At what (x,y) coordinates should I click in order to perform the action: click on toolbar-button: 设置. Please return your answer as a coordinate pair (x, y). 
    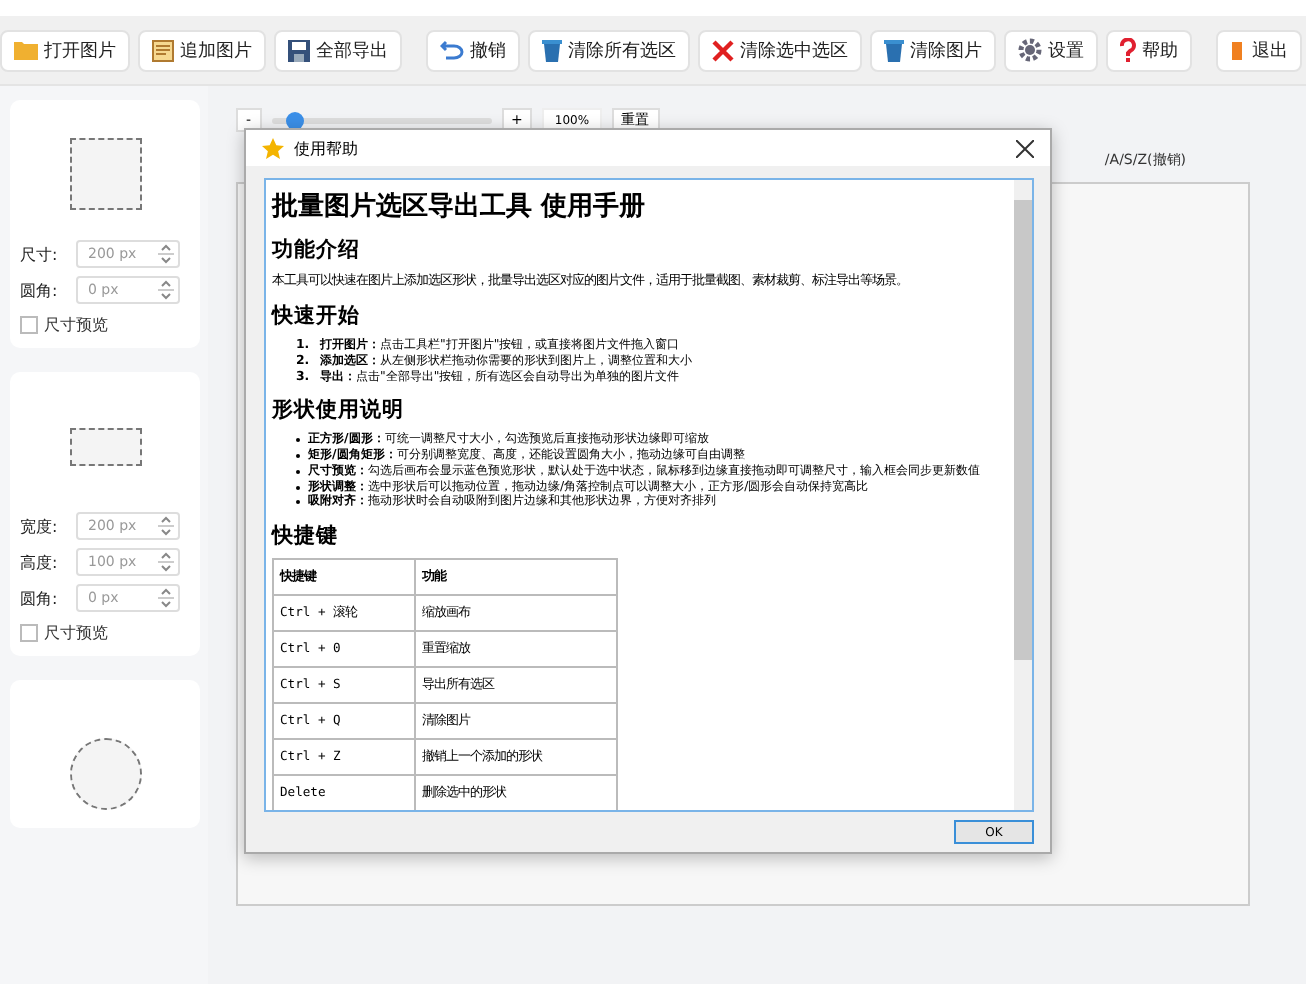
    Looking at the image, I should click on (1051, 50).